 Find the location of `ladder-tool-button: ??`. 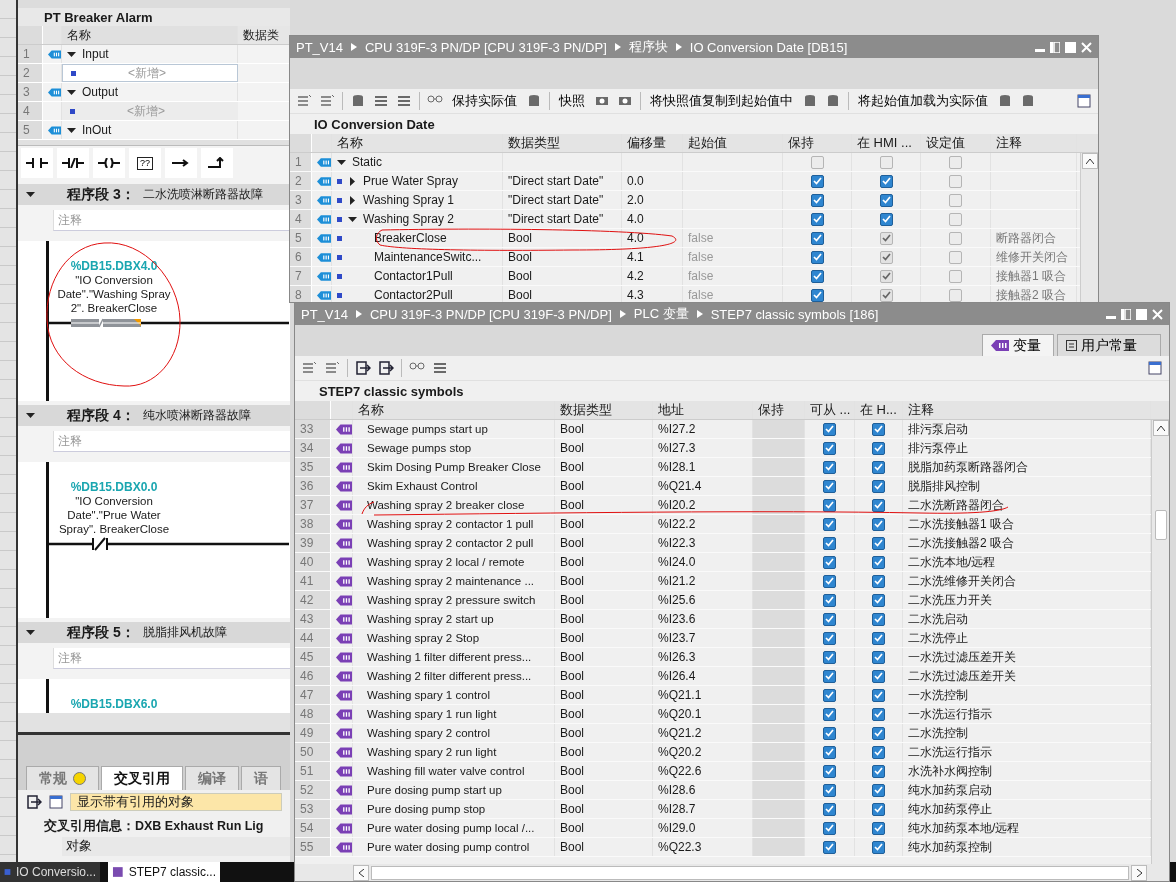

ladder-tool-button: ?? is located at coordinates (145, 163).